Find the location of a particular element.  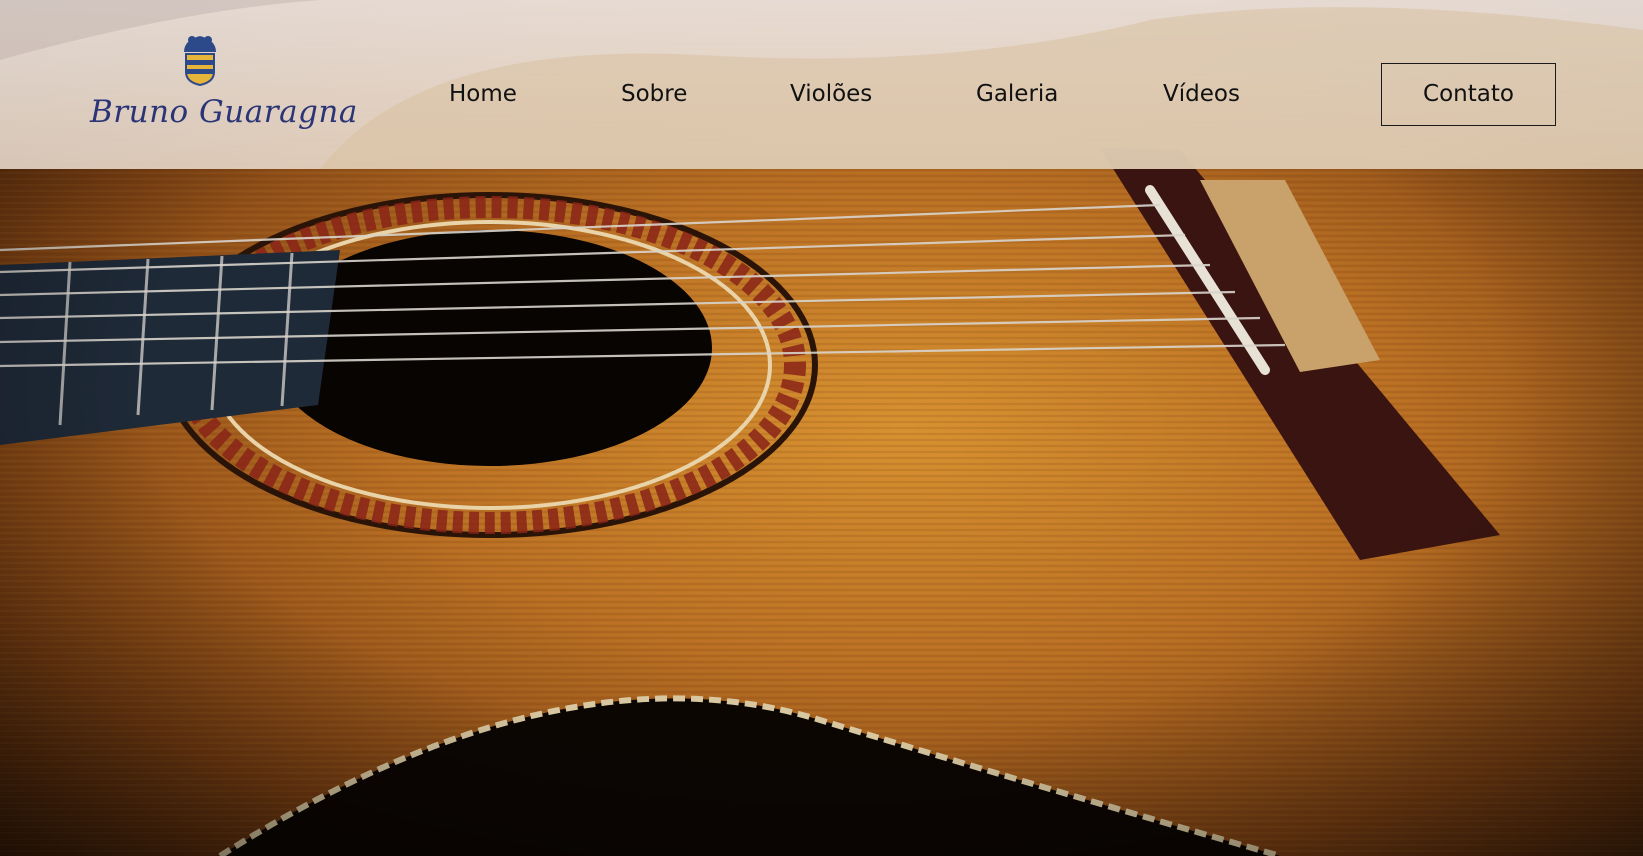

brand-name: Bruno Guaragna is located at coordinates (224, 112).